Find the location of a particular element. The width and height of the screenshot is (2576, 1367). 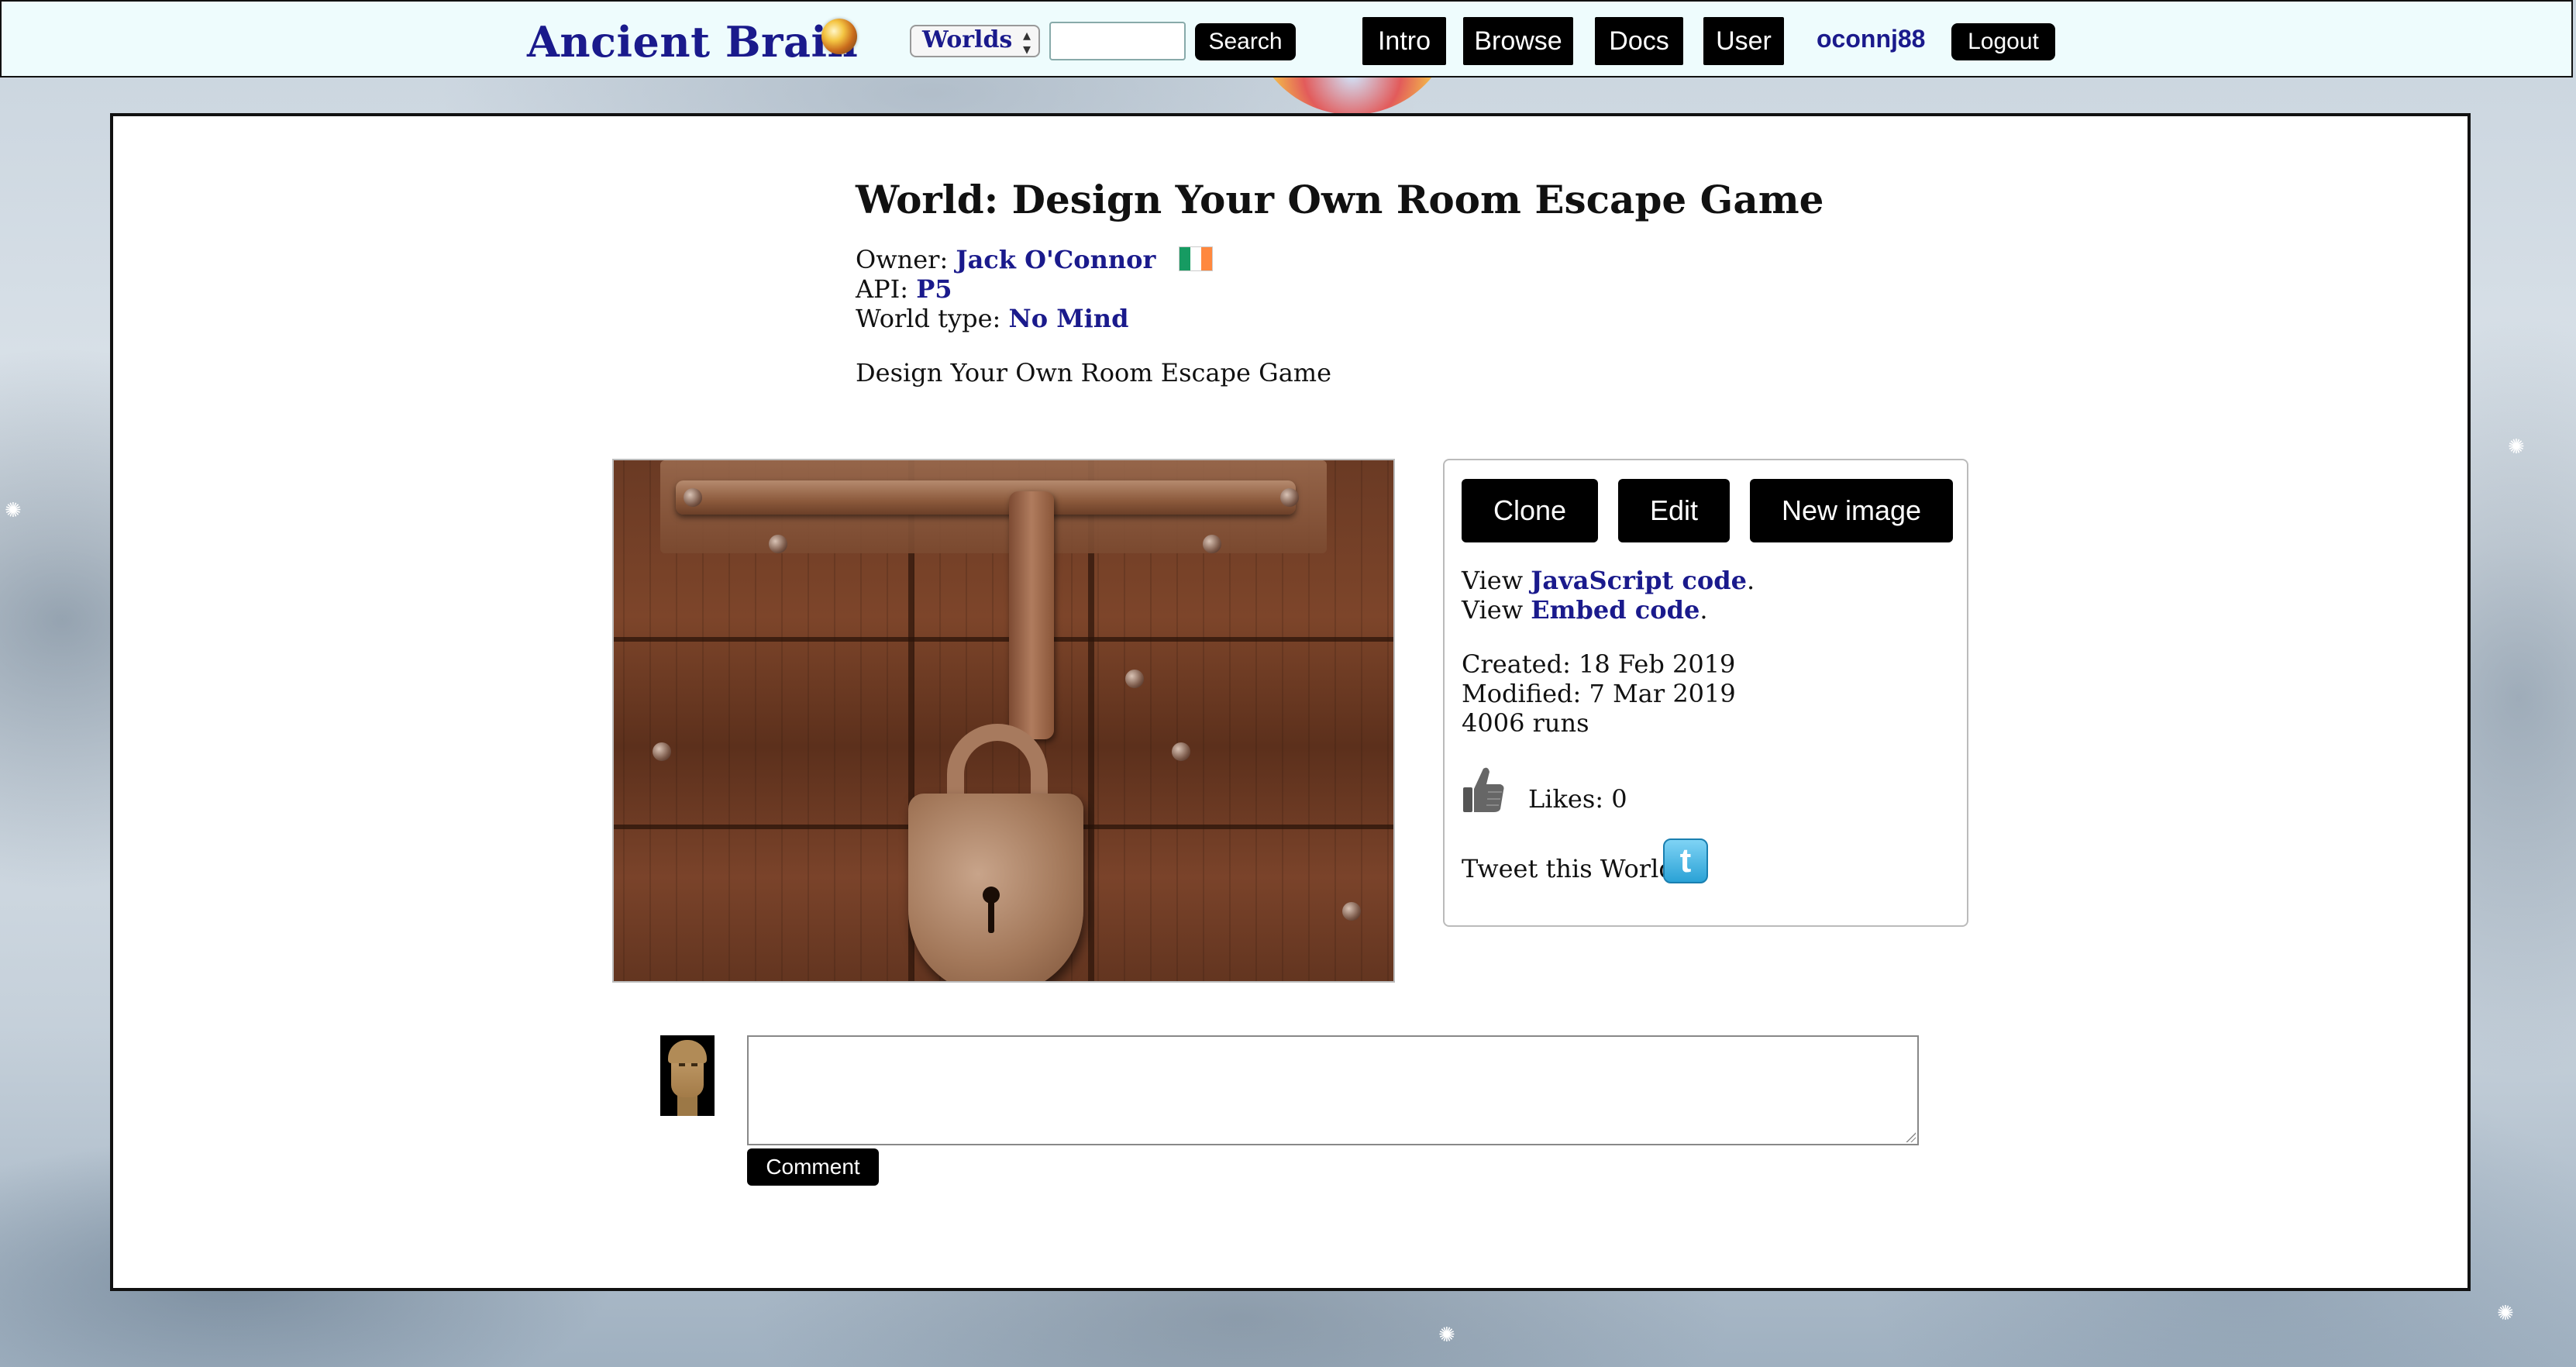

search-category-select: Worlds ▴ ▾ is located at coordinates (975, 41).